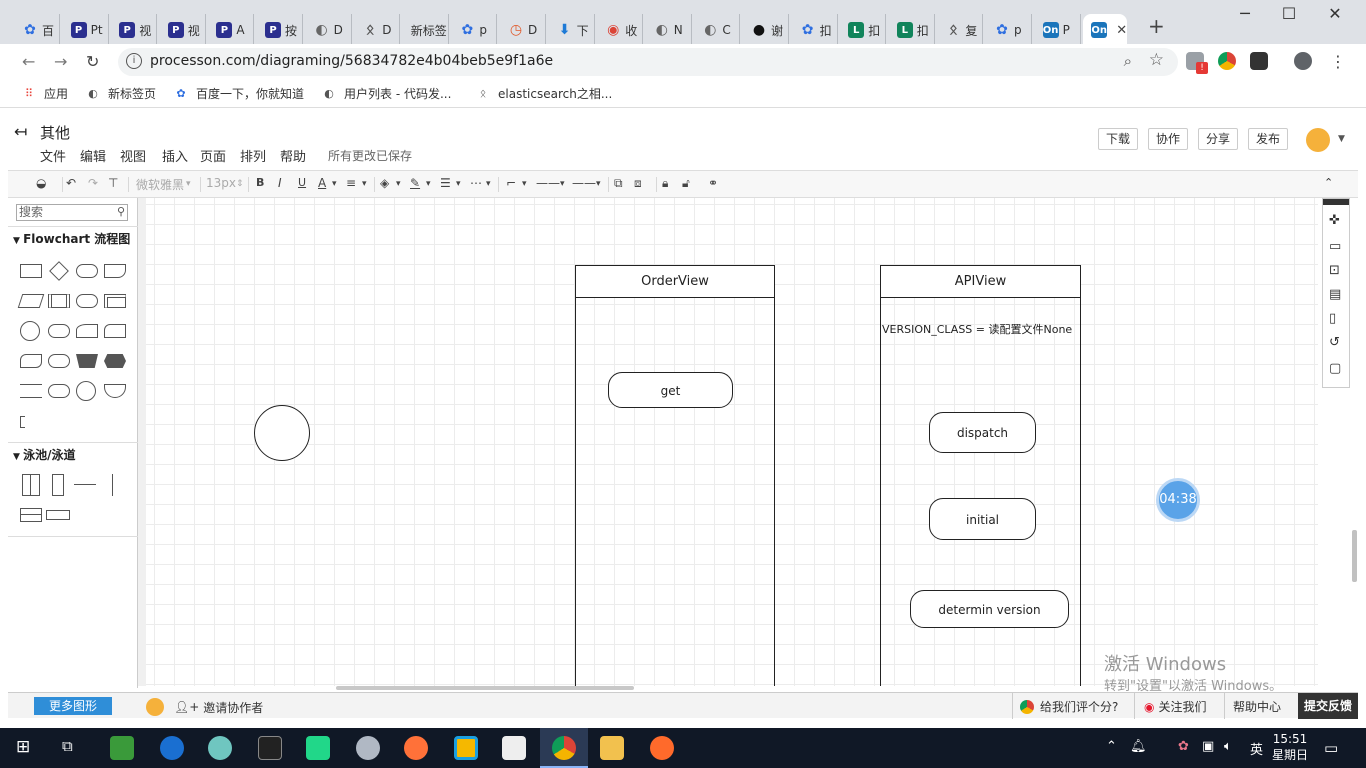 The height and width of the screenshot is (768, 1366). I want to click on shape-pool-horizontal, so click(31, 515).